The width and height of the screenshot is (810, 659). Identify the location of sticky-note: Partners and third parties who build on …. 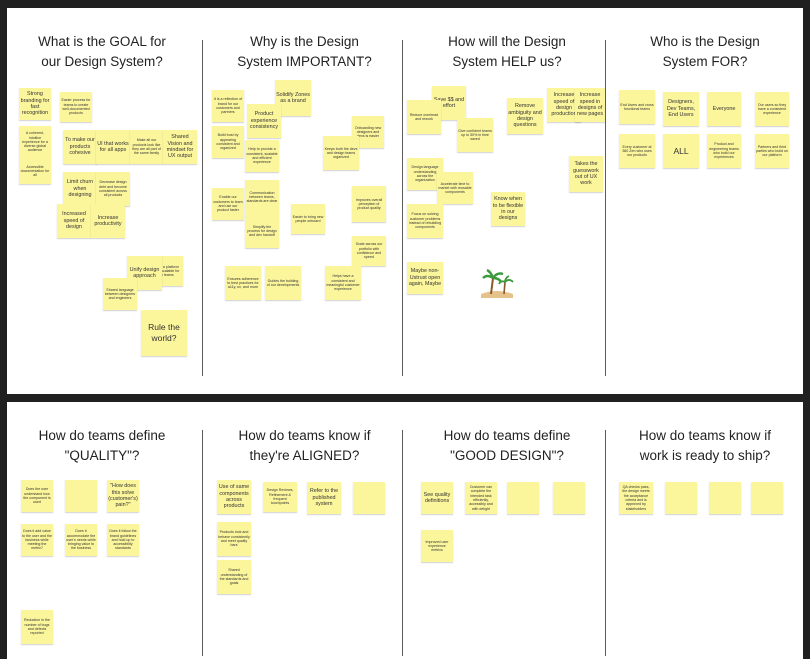
(772, 151).